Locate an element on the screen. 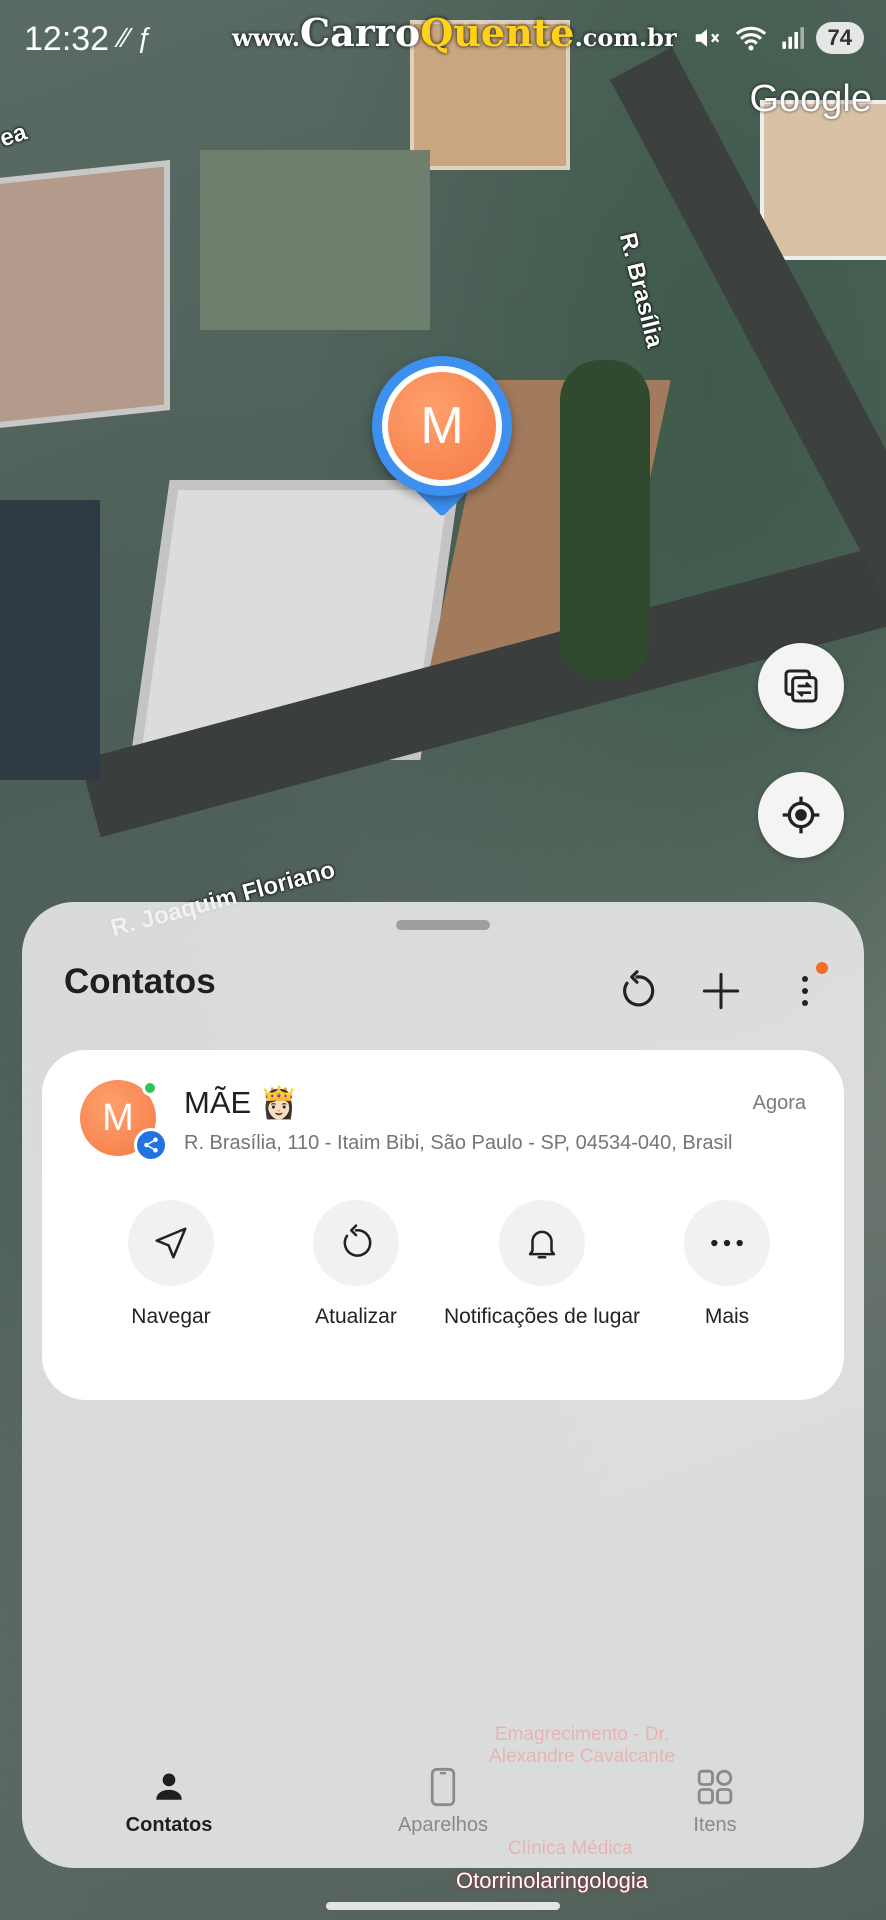 The image size is (886, 1920). watermark: www.CarroQuente.com.br is located at coordinates (454, 32).